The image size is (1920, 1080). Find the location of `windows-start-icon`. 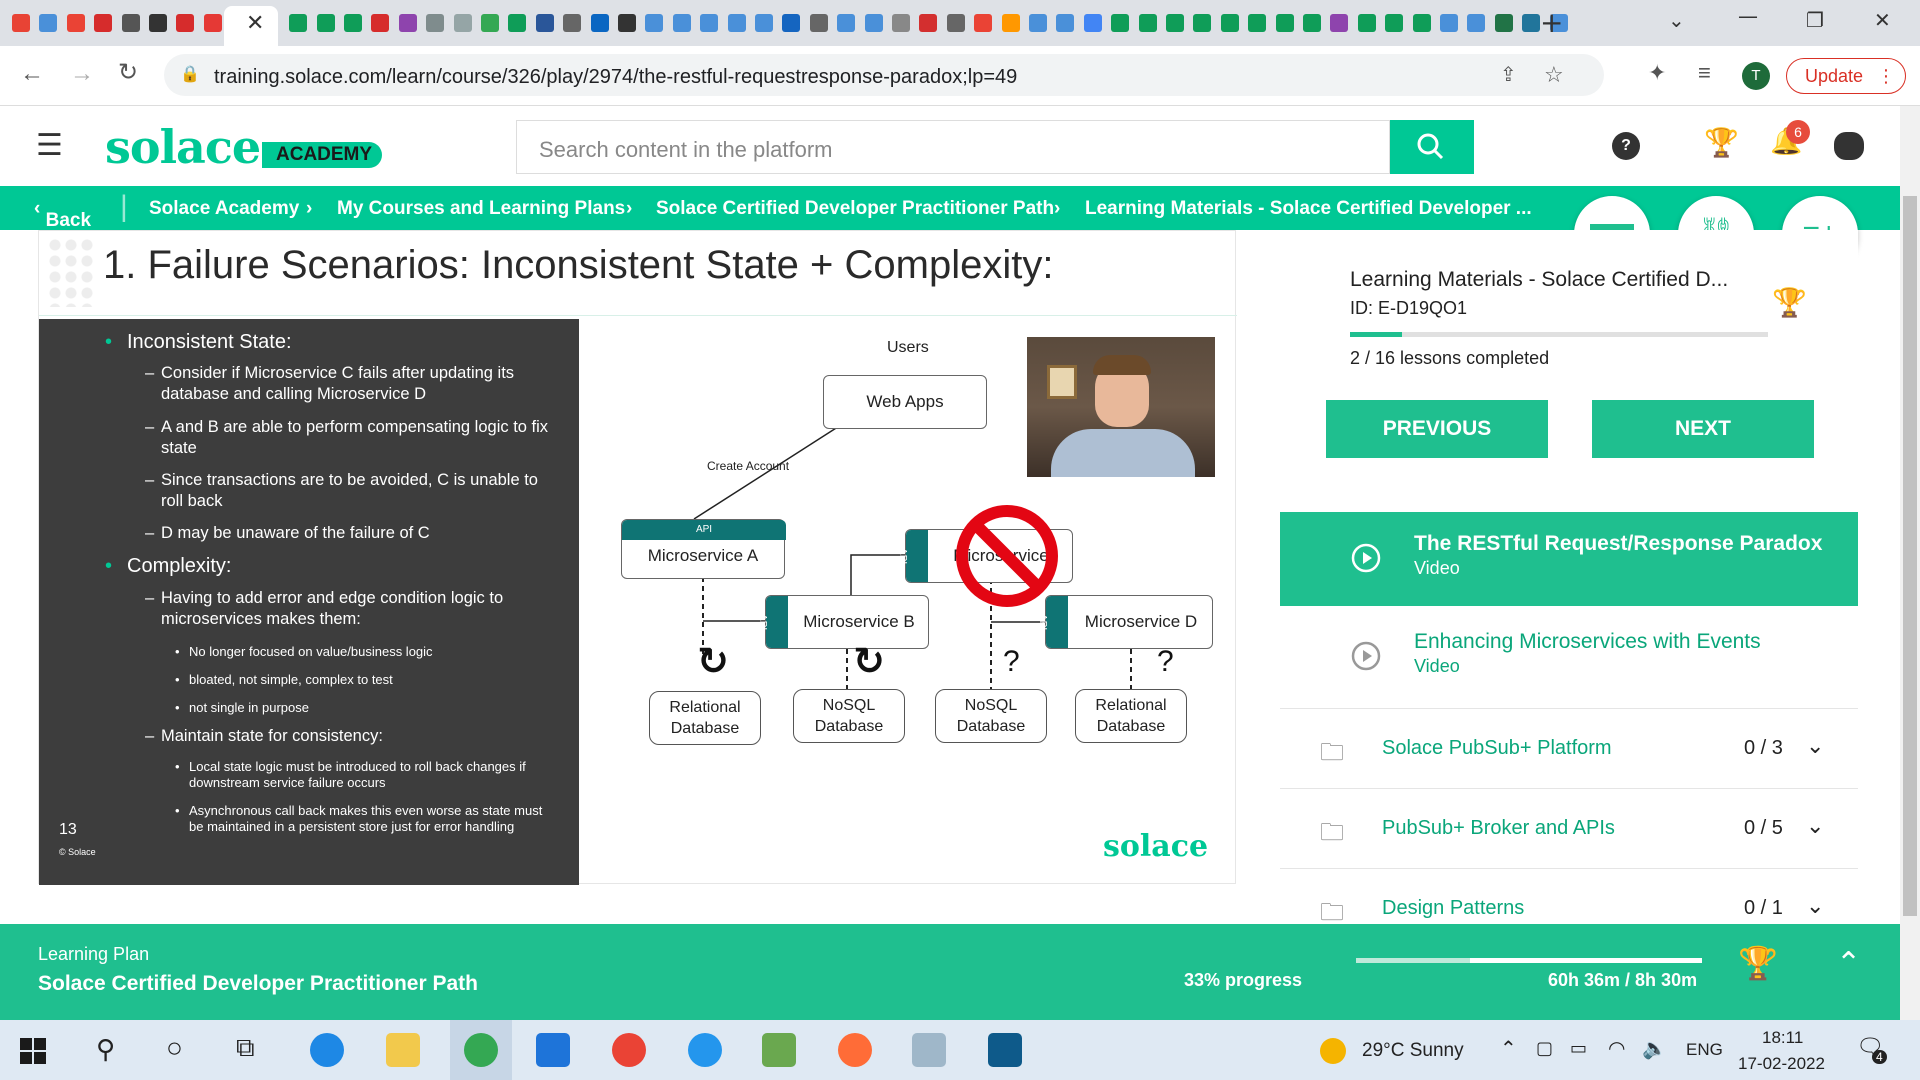

windows-start-icon is located at coordinates (33, 1051).